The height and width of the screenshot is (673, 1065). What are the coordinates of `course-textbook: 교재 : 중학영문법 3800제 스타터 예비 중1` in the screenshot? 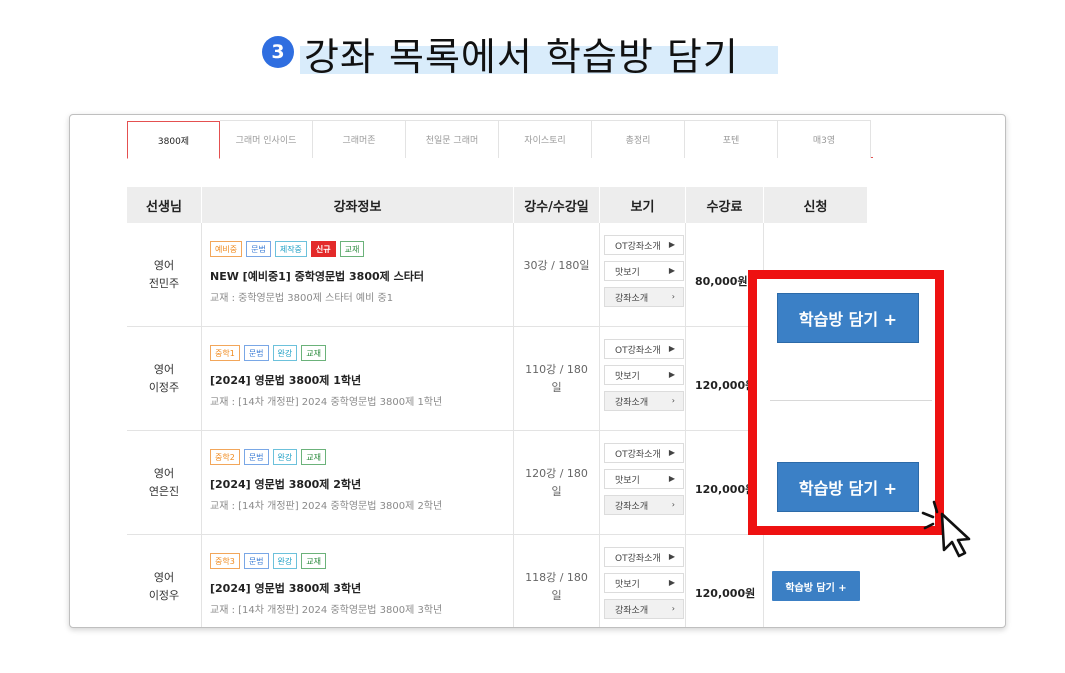 It's located at (302, 298).